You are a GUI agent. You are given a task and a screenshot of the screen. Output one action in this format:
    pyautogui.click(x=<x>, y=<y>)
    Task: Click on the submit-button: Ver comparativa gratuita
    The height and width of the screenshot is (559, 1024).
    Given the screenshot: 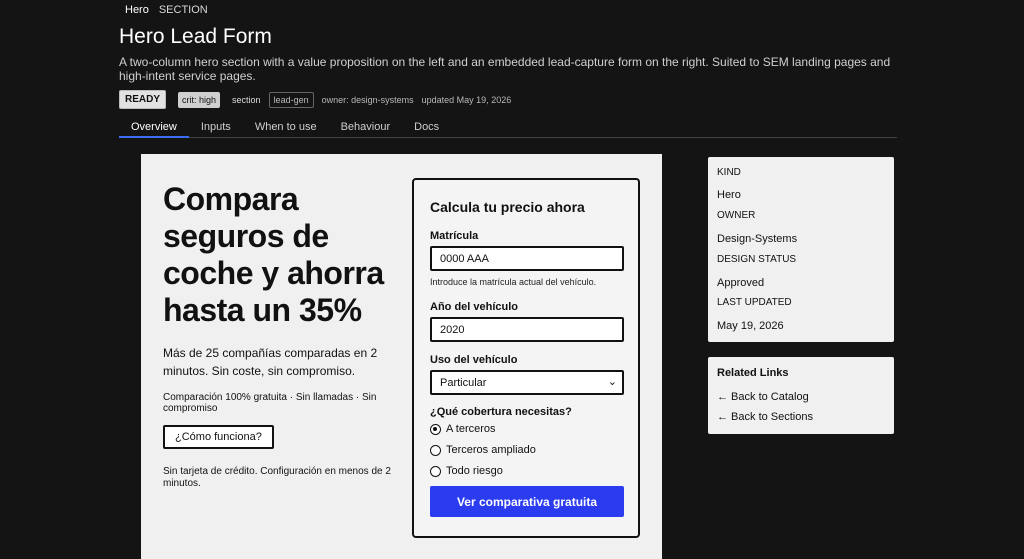 What is the action you would take?
    pyautogui.click(x=527, y=501)
    